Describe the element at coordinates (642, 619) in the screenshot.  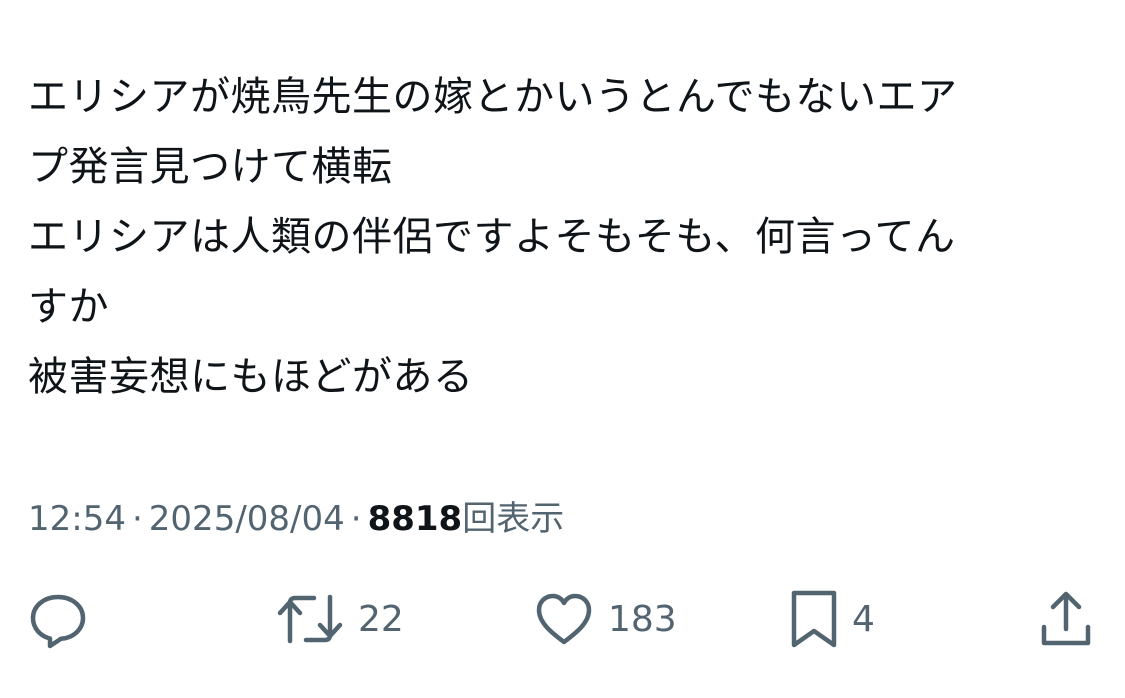
I see `like-count: 183` at that location.